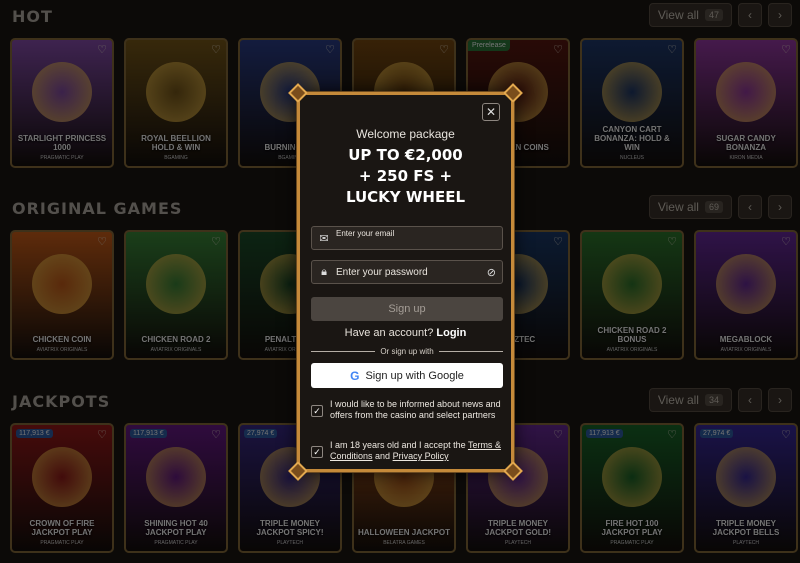 This screenshot has width=800, height=563. I want to click on or-signup-text: Or sign up with, so click(407, 351).